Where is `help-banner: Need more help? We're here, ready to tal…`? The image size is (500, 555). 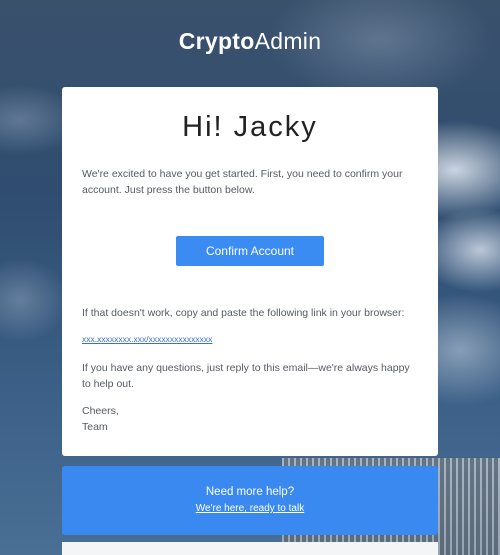 help-banner: Need more help? We're here, ready to tal… is located at coordinates (250, 500).